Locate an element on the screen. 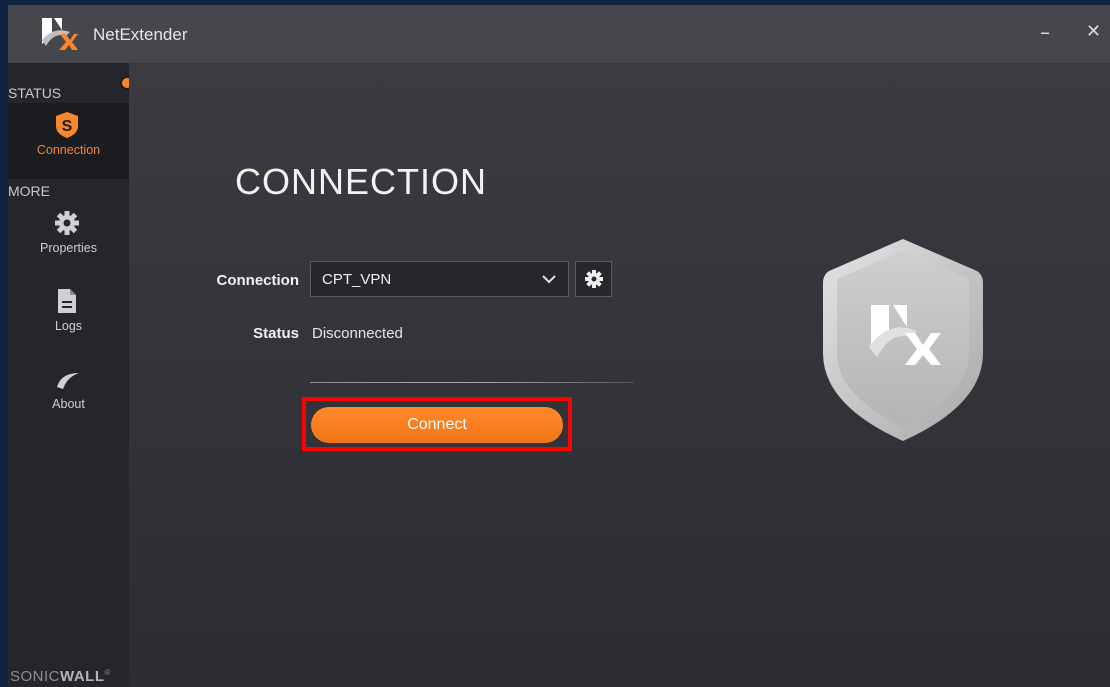 This screenshot has width=1110, height=687. document-icon is located at coordinates (67, 301).